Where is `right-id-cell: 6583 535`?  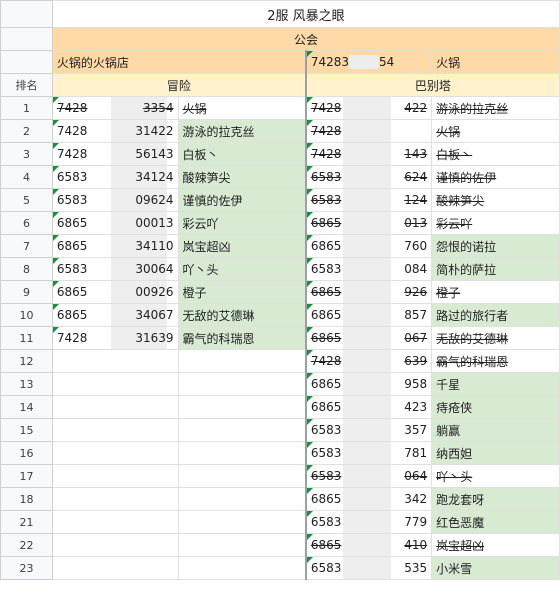 right-id-cell: 6583 535 is located at coordinates (368, 568).